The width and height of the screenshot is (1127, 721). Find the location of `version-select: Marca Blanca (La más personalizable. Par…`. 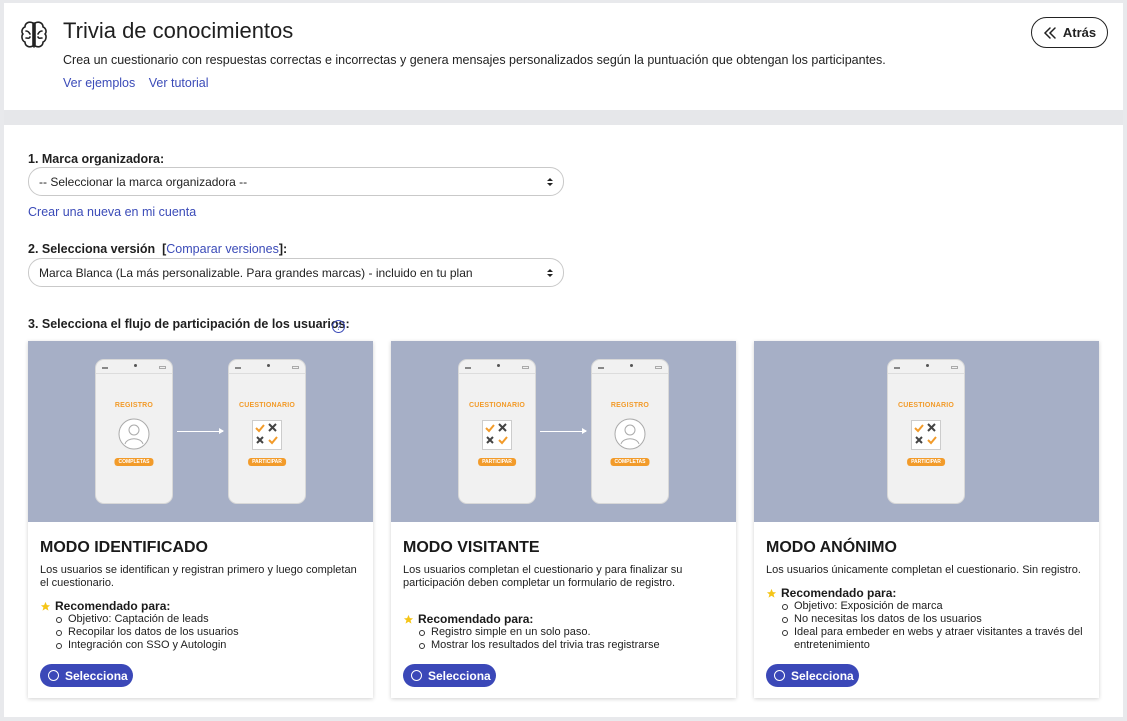

version-select: Marca Blanca (La más personalizable. Par… is located at coordinates (296, 272).